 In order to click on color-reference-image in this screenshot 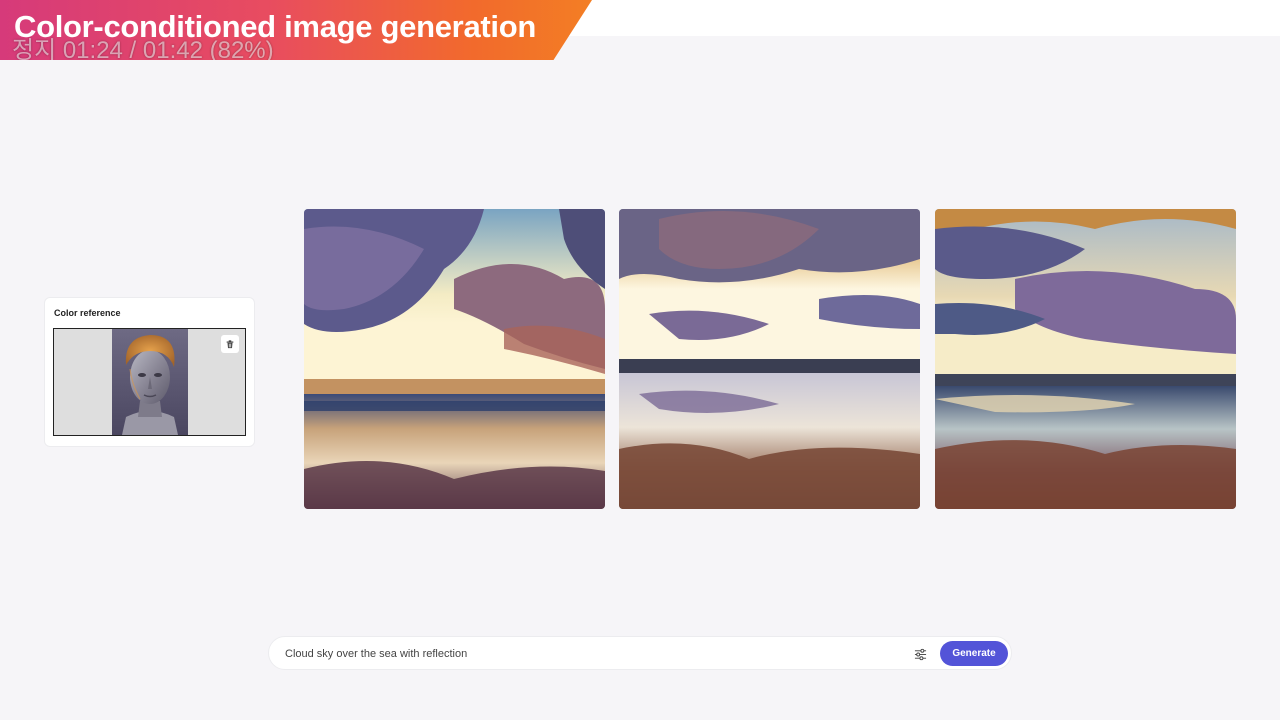, I will do `click(149, 382)`.